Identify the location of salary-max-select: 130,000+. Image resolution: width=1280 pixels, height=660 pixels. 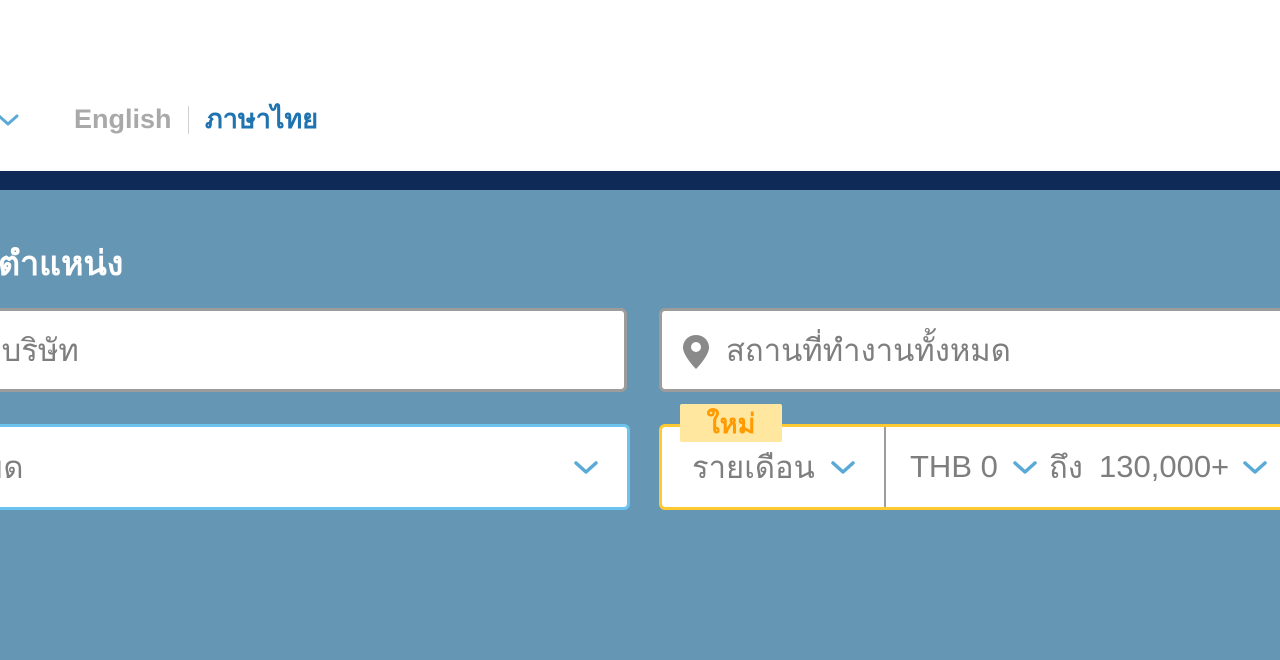
(1164, 467).